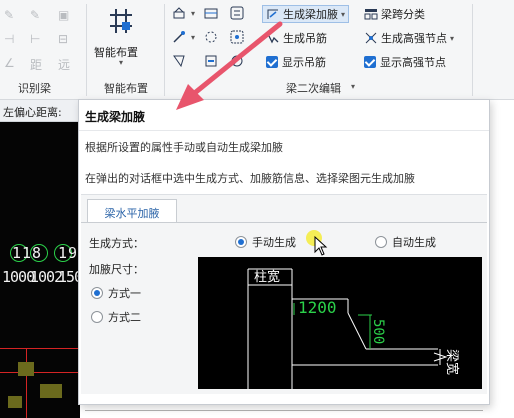 Image resolution: width=514 pixels, height=418 pixels. What do you see at coordinates (115, 117) in the screenshot?
I see `popup-title: 生成梁加腋` at bounding box center [115, 117].